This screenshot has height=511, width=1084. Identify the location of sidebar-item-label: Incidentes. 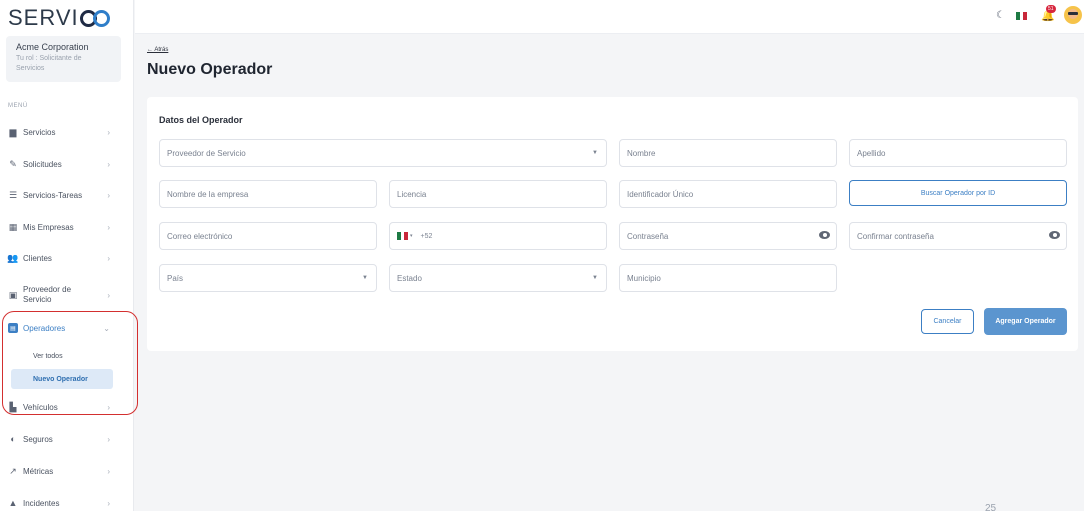
(41, 503).